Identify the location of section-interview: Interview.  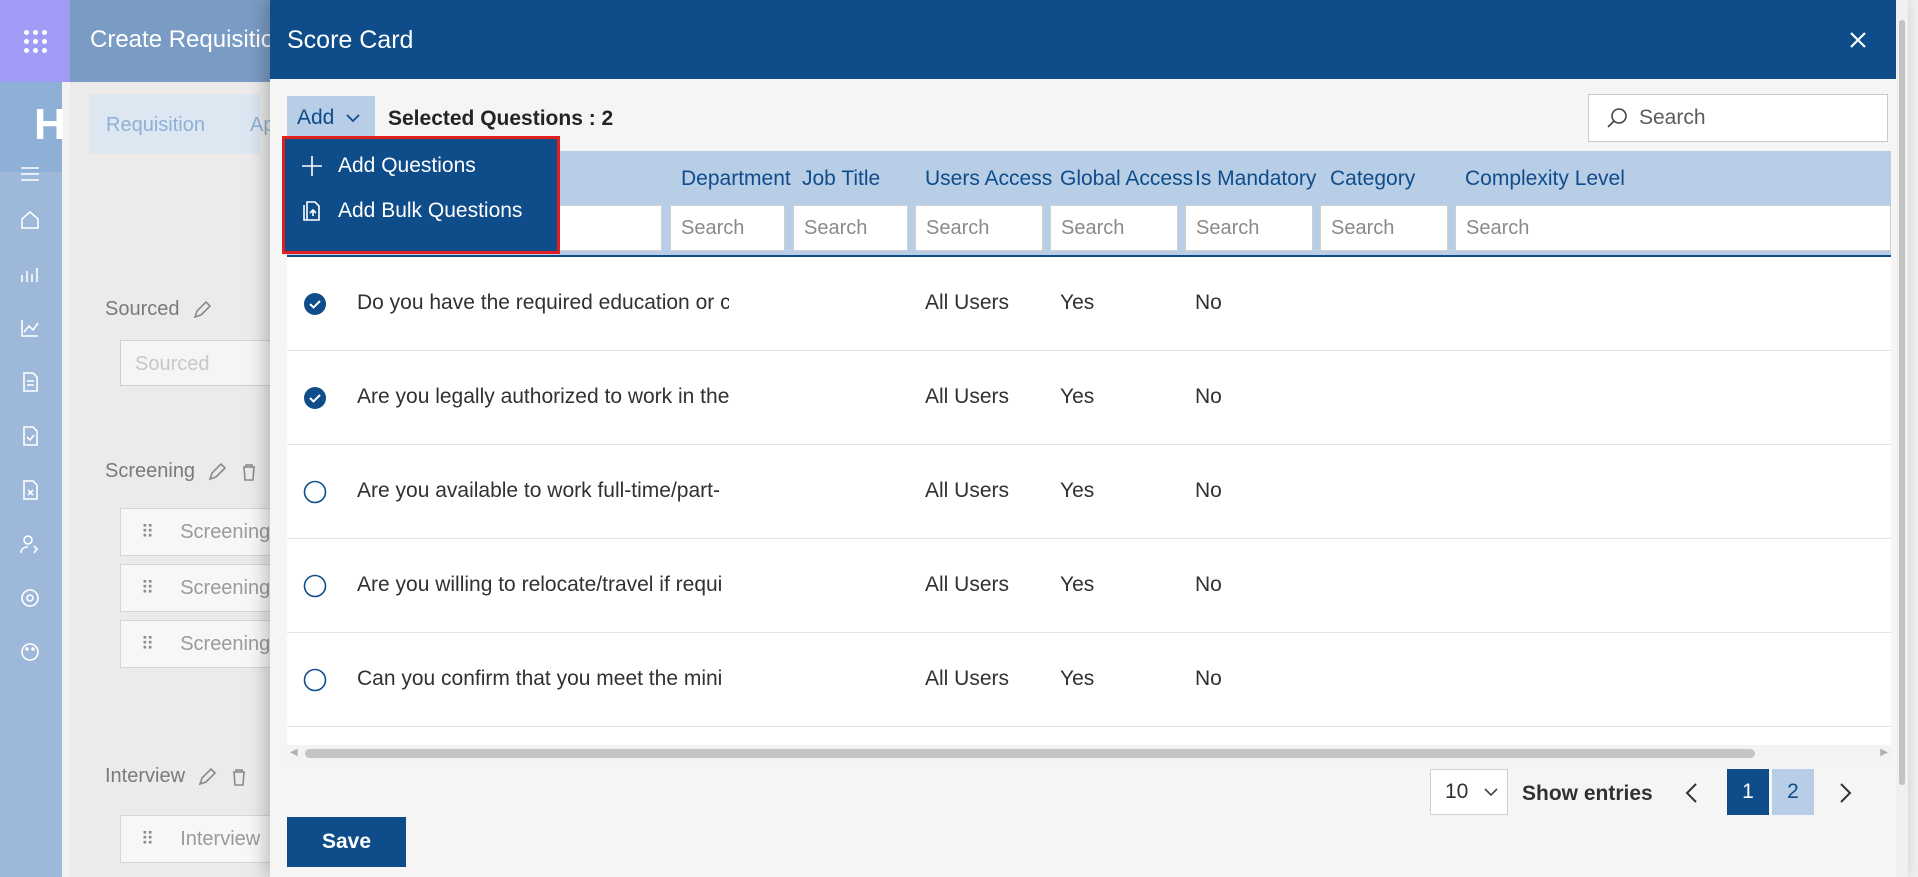
(177, 776).